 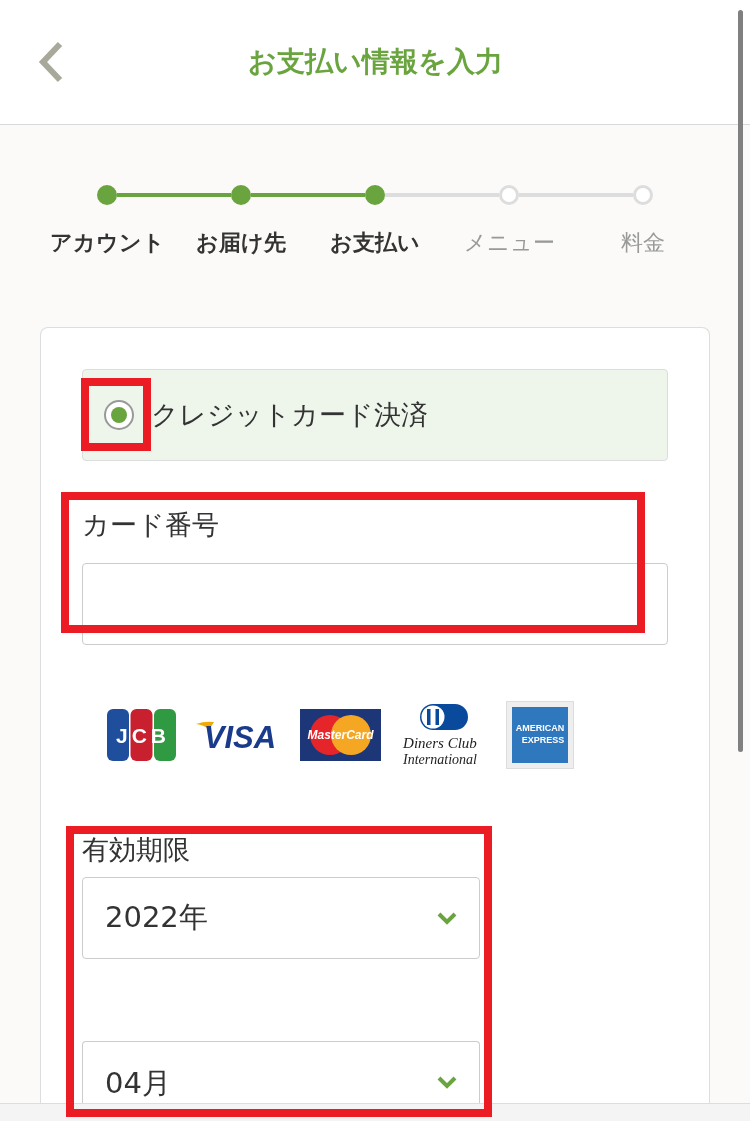 I want to click on field-label: カード番号, so click(x=150, y=525).